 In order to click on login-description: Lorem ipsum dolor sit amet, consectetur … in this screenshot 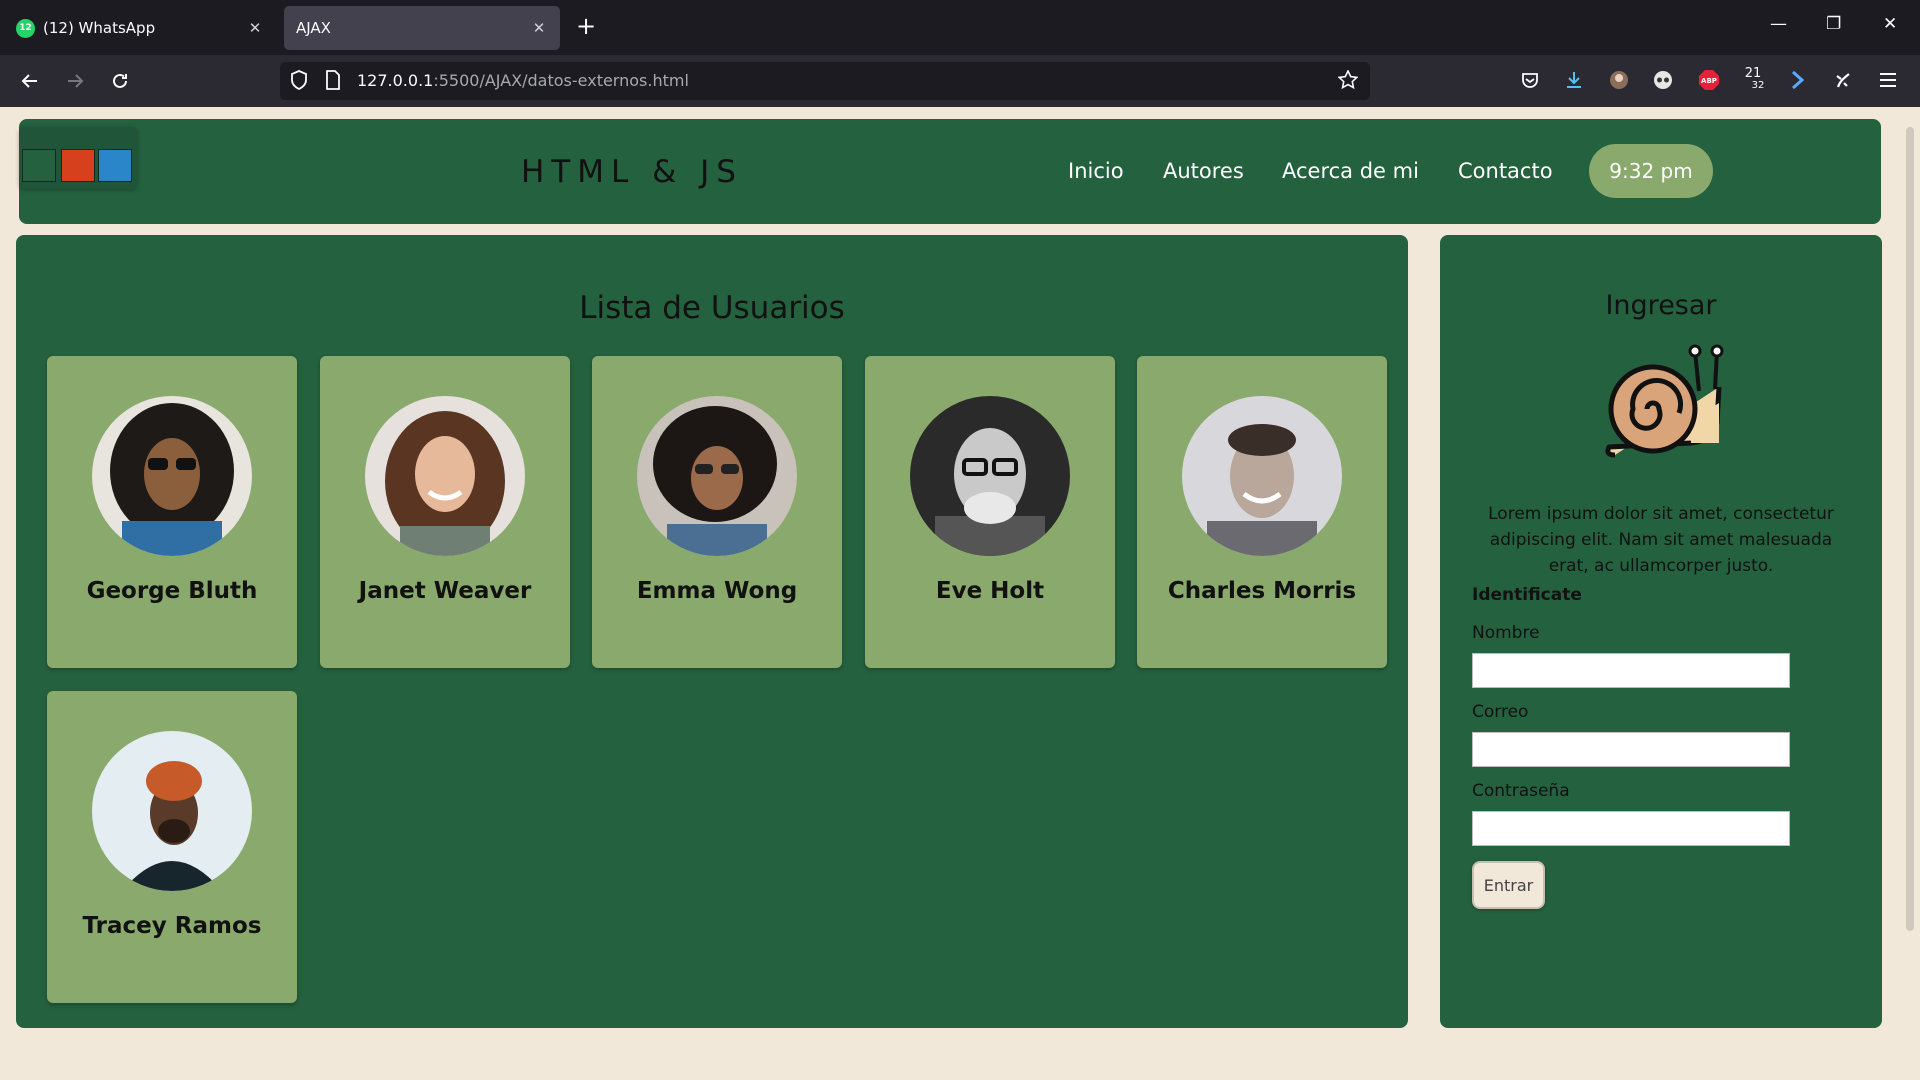, I will do `click(1661, 540)`.